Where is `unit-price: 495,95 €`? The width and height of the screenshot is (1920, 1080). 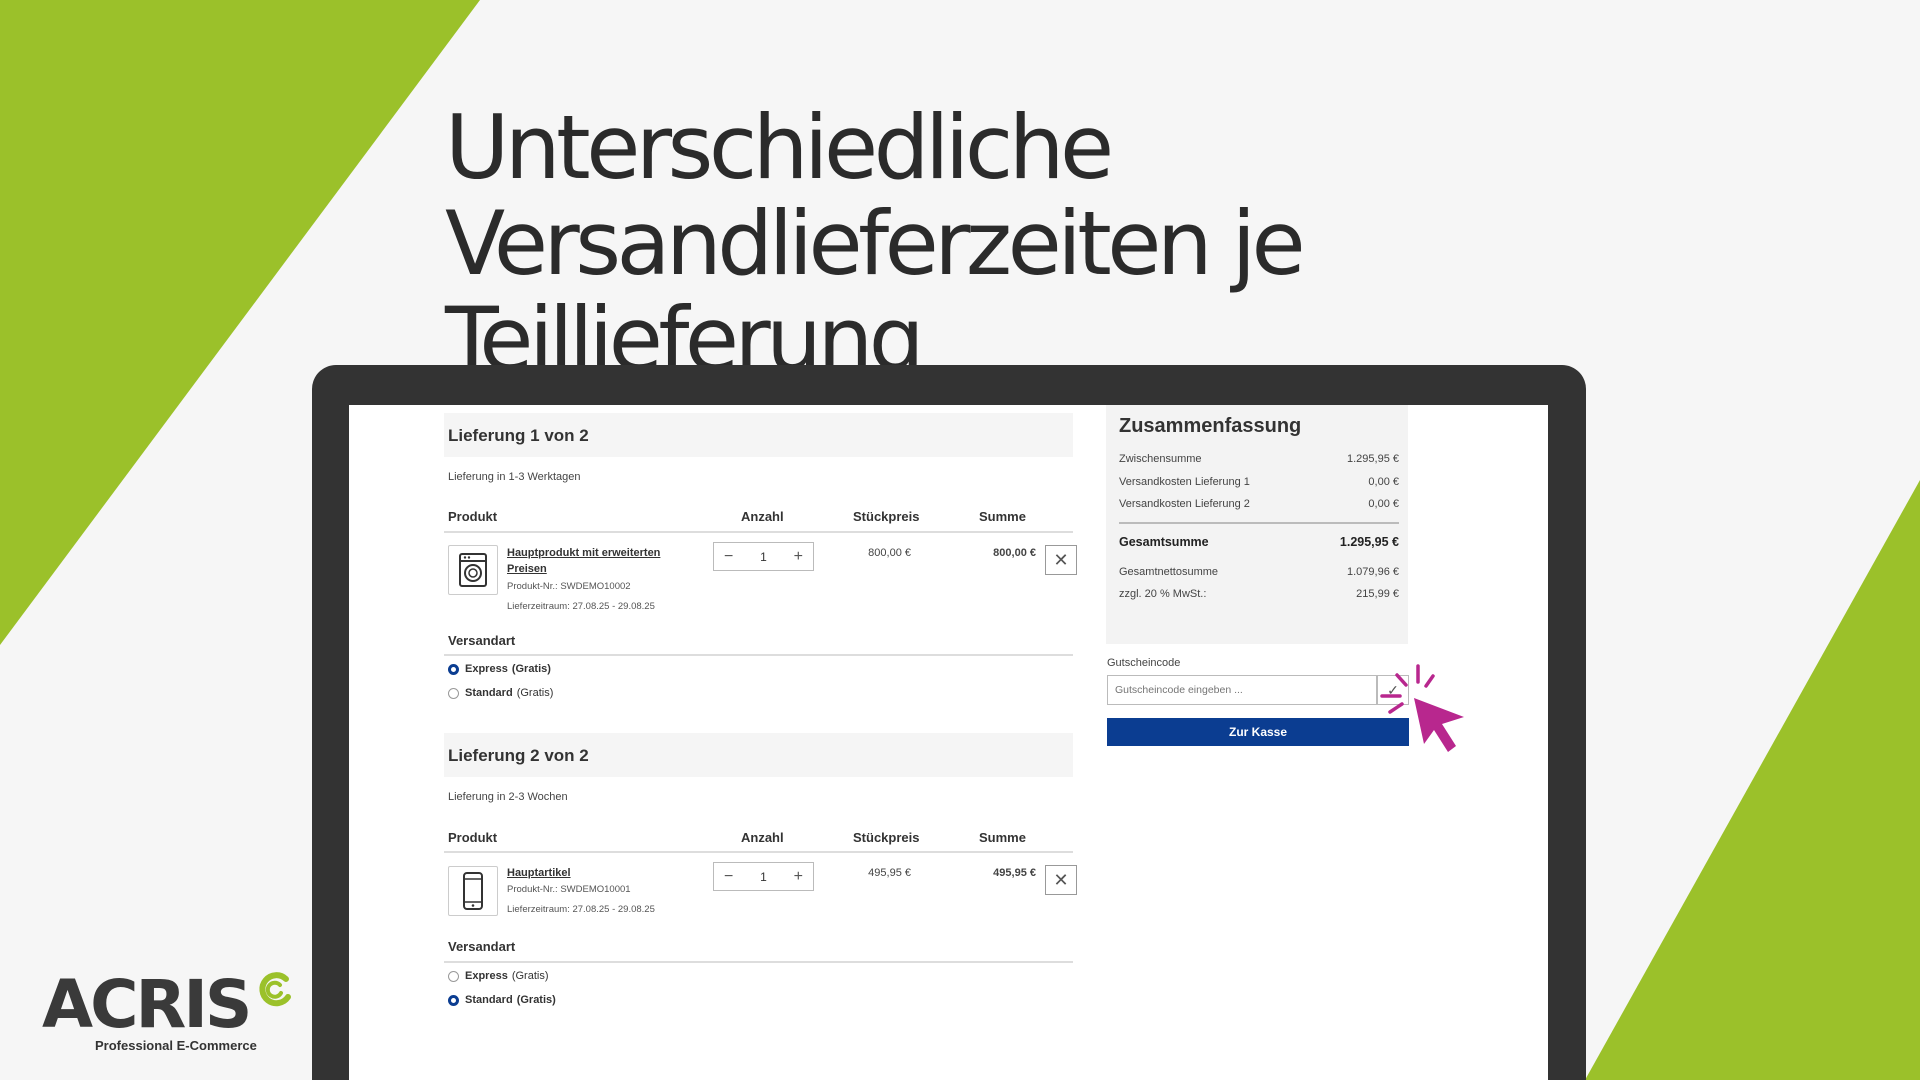
unit-price: 495,95 € is located at coordinates (889, 873).